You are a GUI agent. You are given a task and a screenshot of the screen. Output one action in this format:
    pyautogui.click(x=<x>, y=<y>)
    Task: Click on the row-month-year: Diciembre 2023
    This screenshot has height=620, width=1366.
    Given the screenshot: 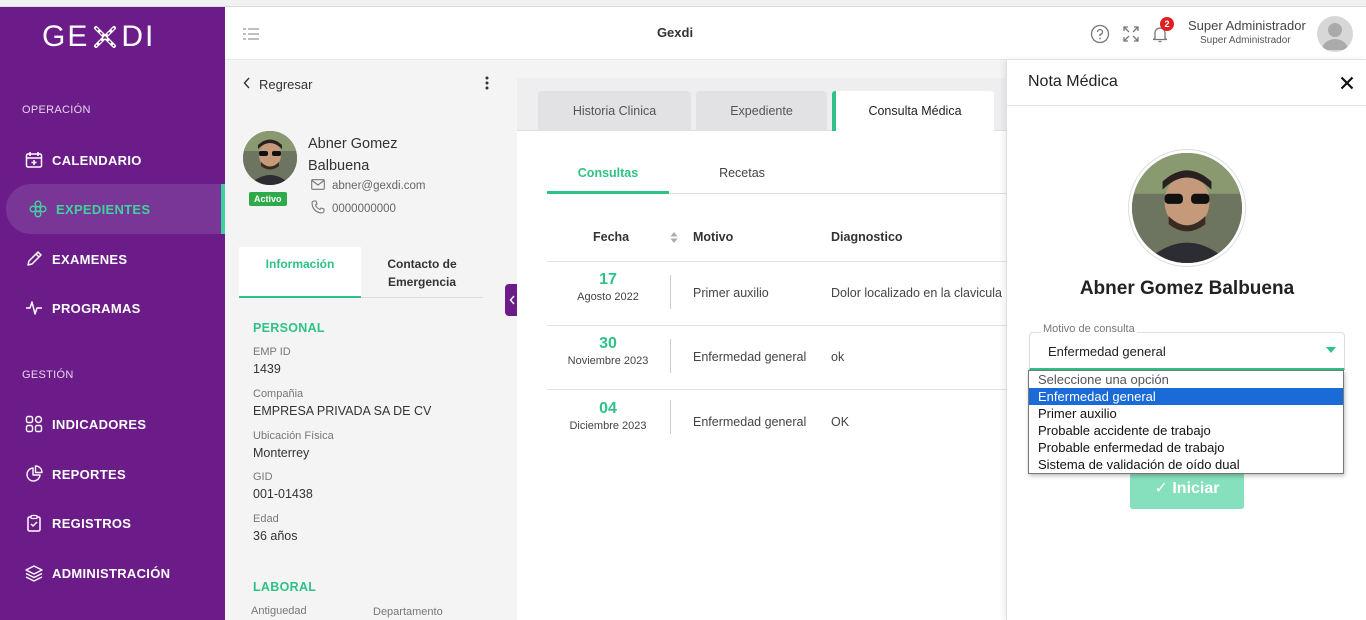 What is the action you would take?
    pyautogui.click(x=608, y=426)
    